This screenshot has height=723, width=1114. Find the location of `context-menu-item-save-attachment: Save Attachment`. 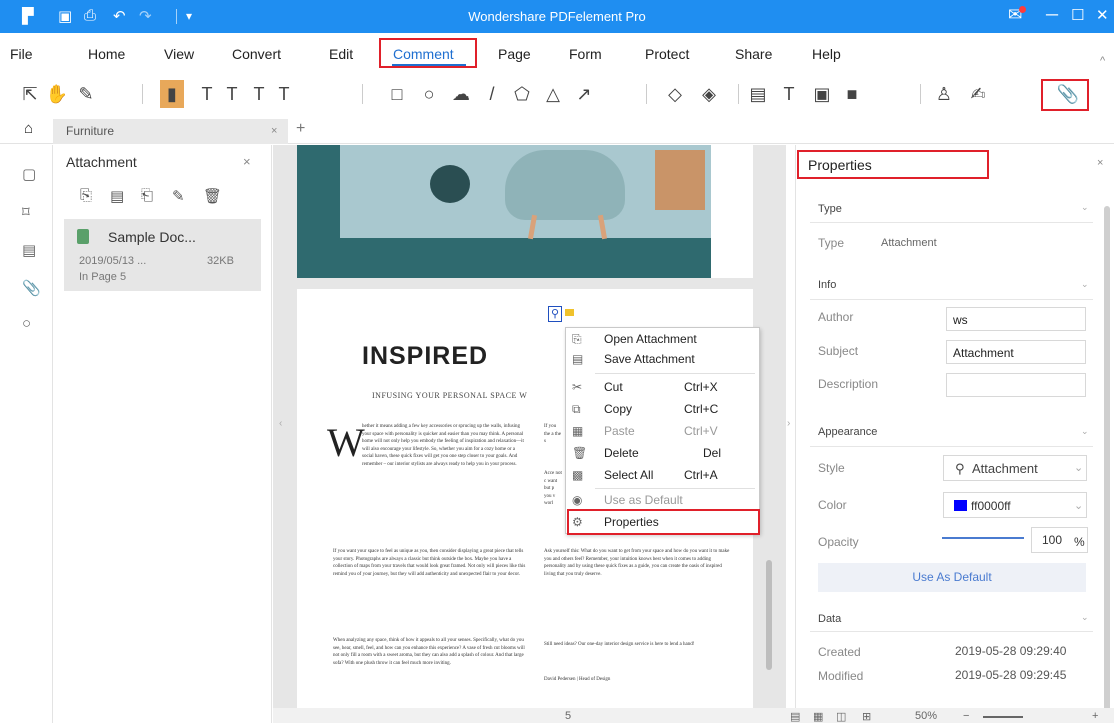

context-menu-item-save-attachment: Save Attachment is located at coordinates (649, 359).